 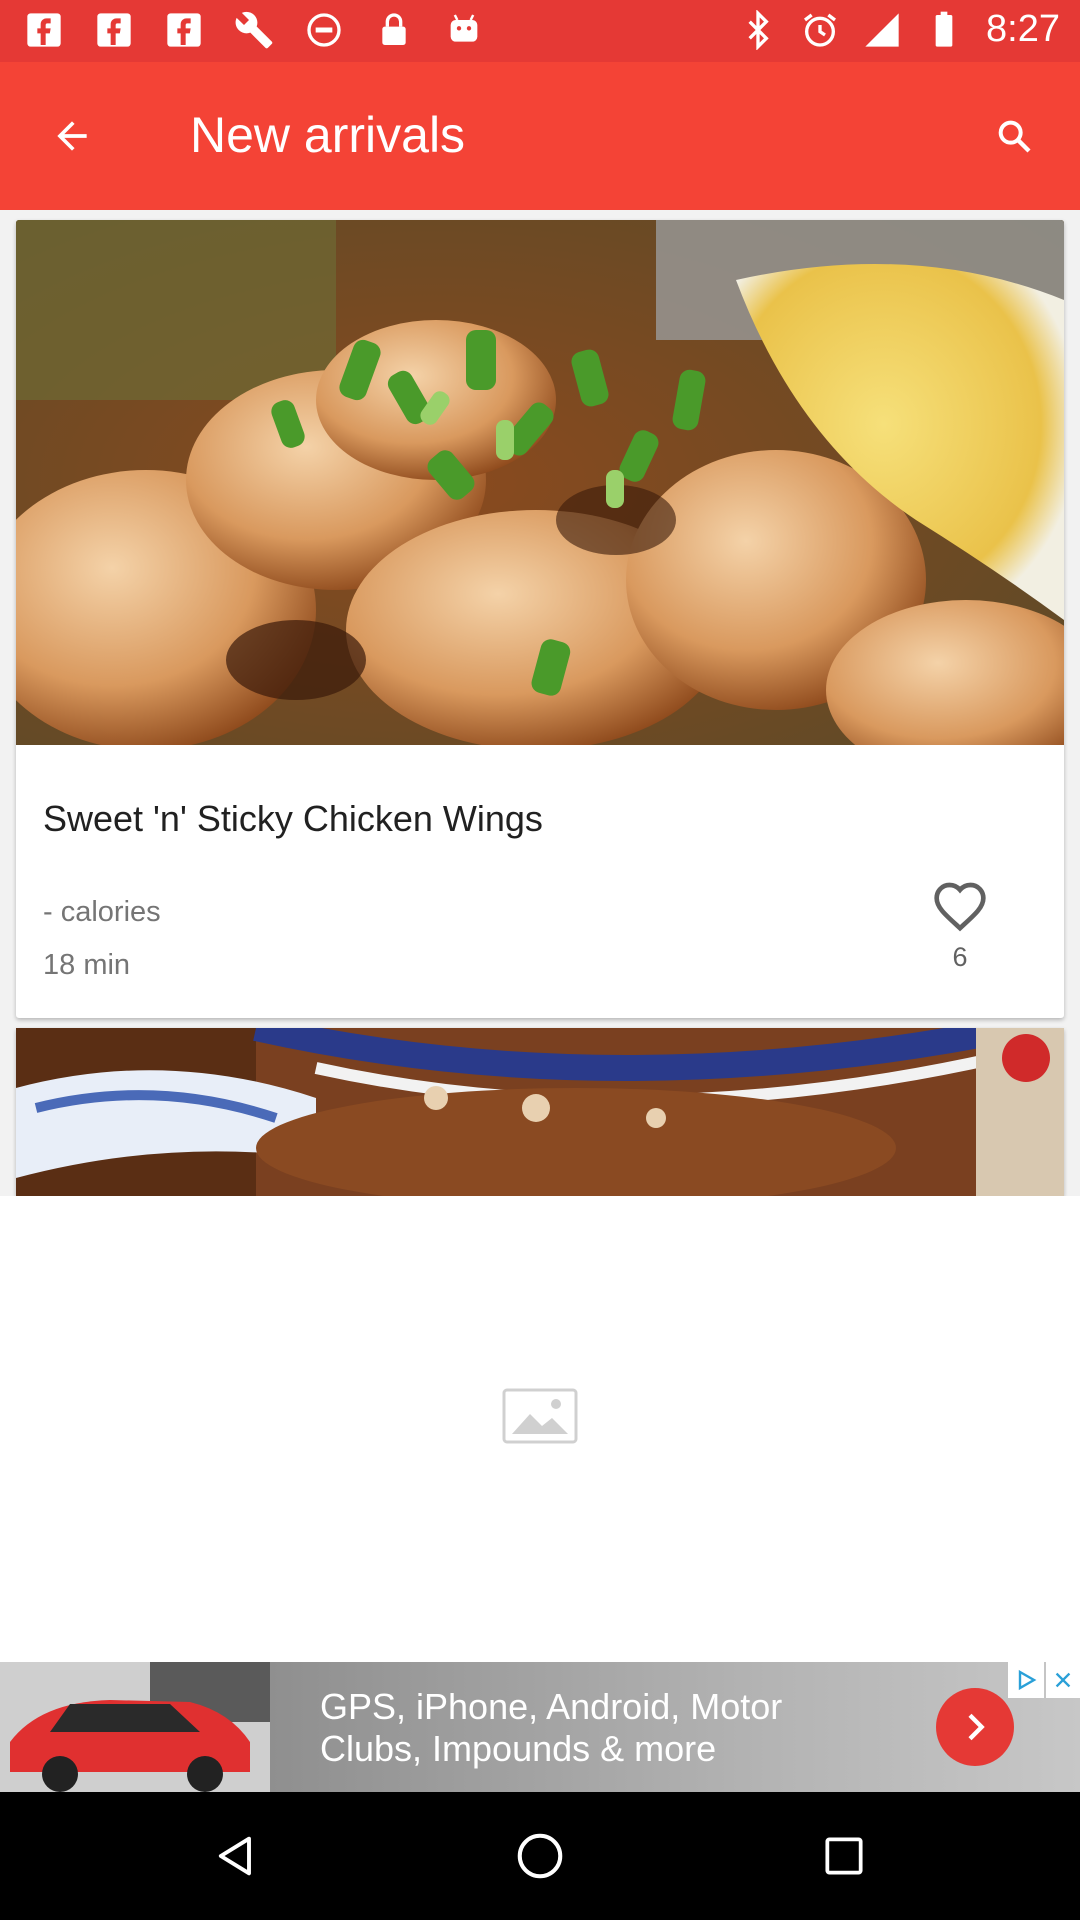 I want to click on page-title: New arrivals, so click(x=328, y=135).